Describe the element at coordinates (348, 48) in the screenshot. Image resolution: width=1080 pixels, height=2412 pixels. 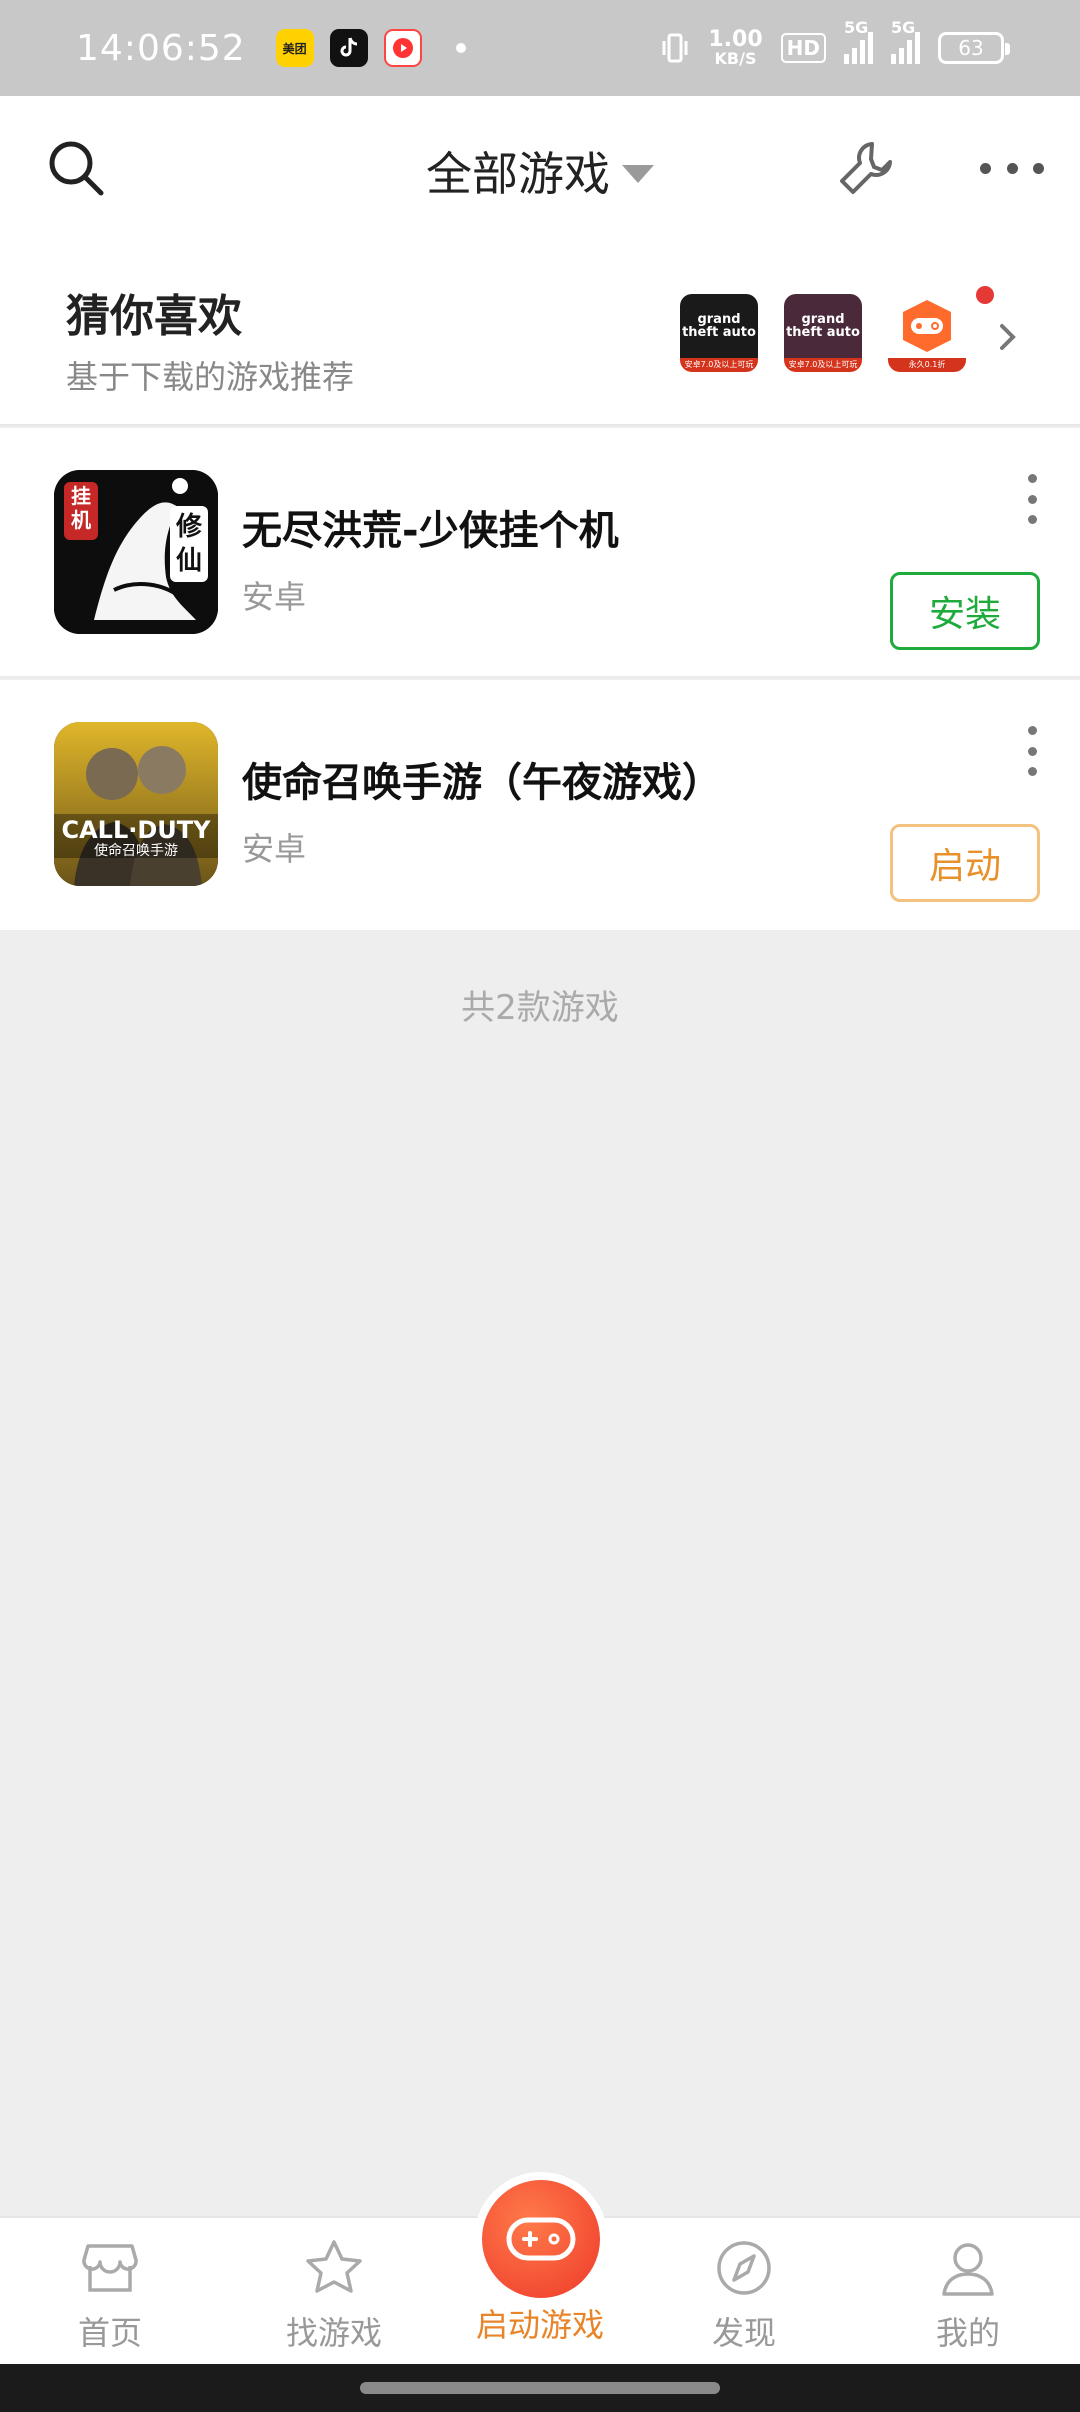
I see `tiktok-icon` at that location.